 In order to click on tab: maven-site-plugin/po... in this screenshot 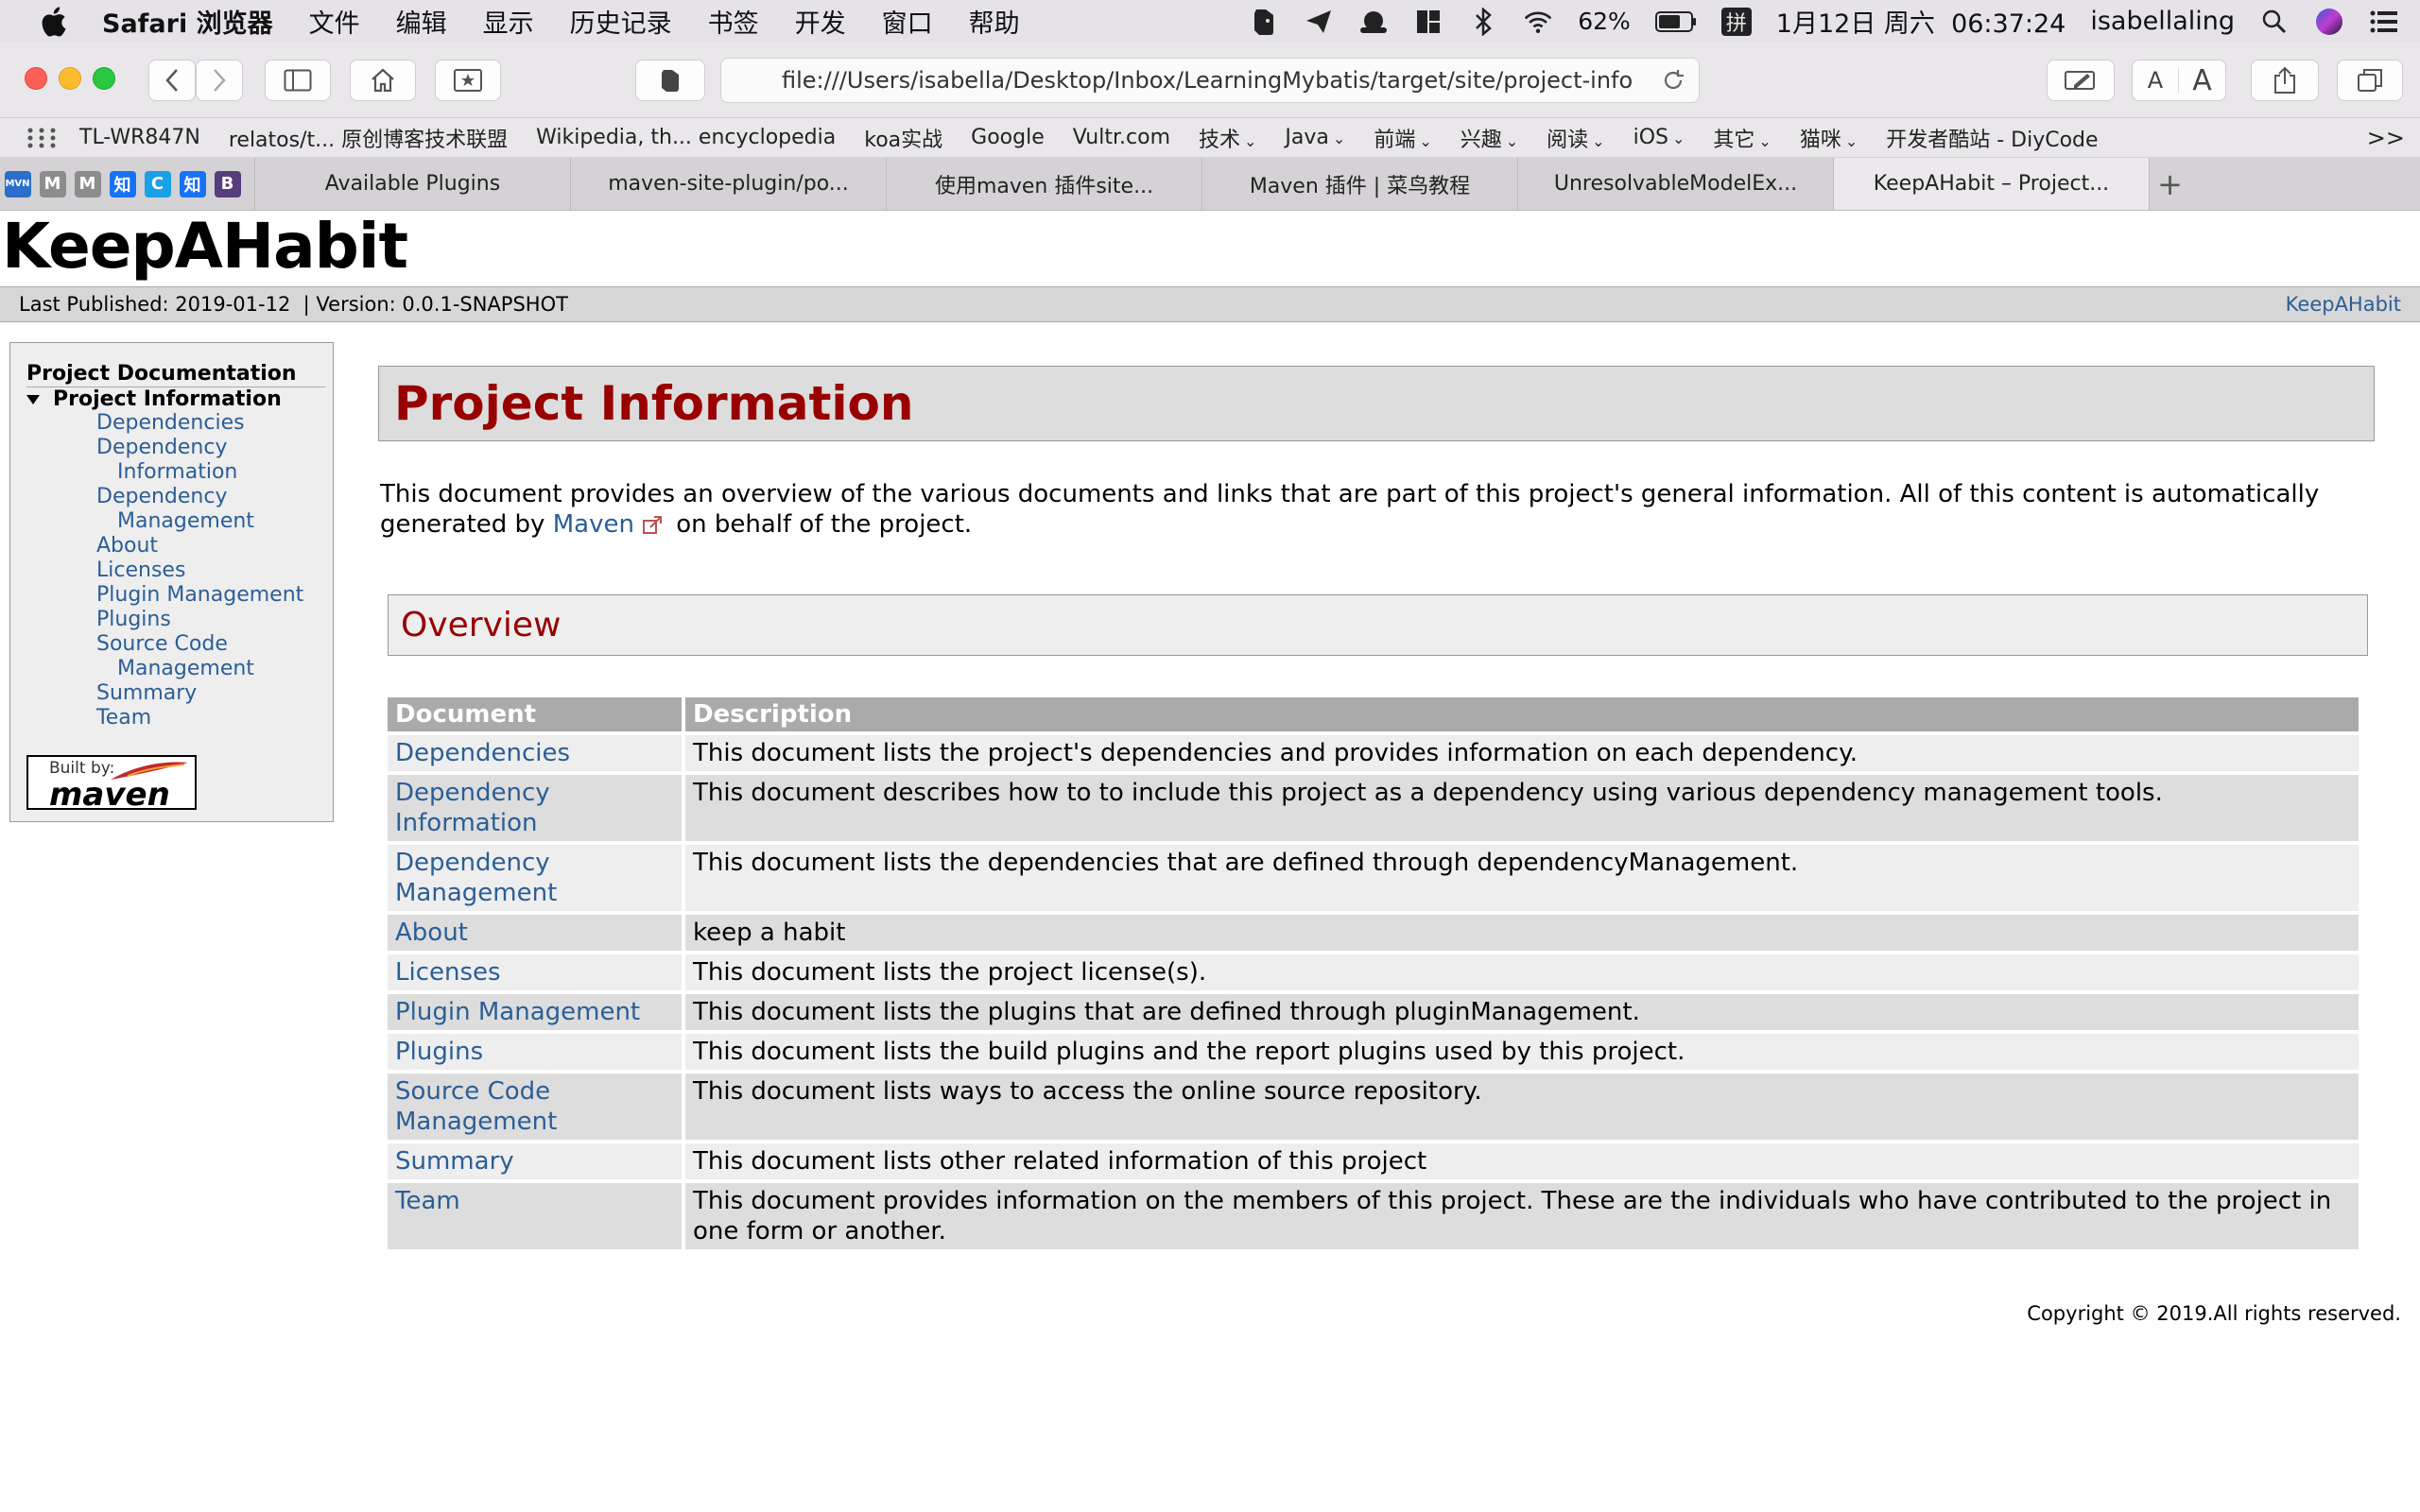, I will do `click(728, 184)`.